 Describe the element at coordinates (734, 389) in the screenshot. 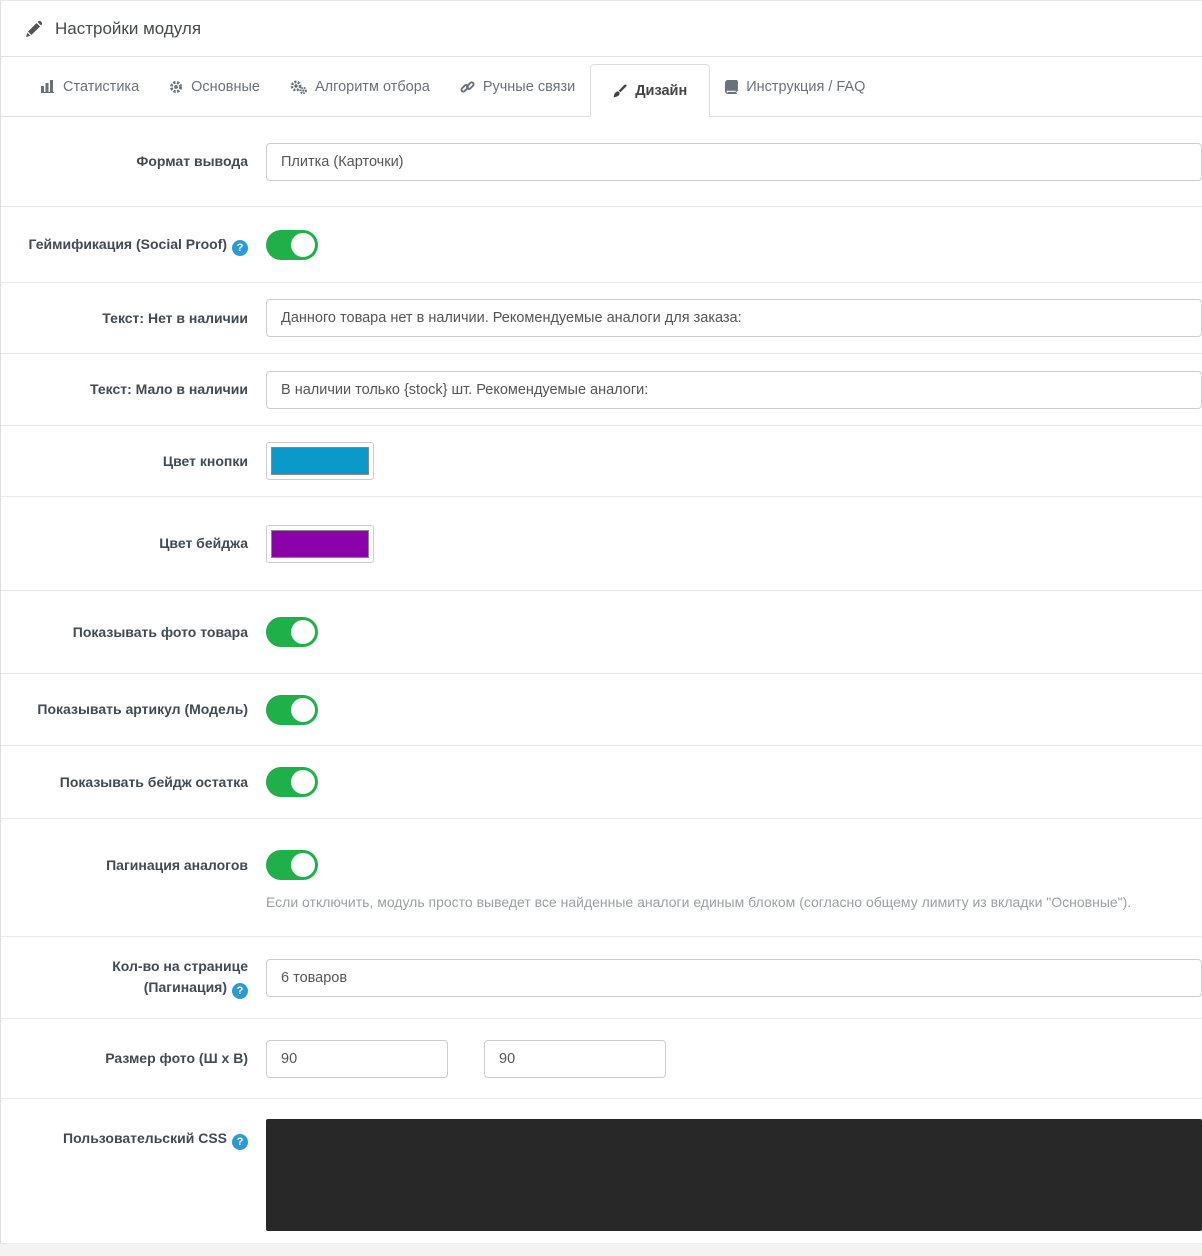

I see `text-low-stock-input` at that location.